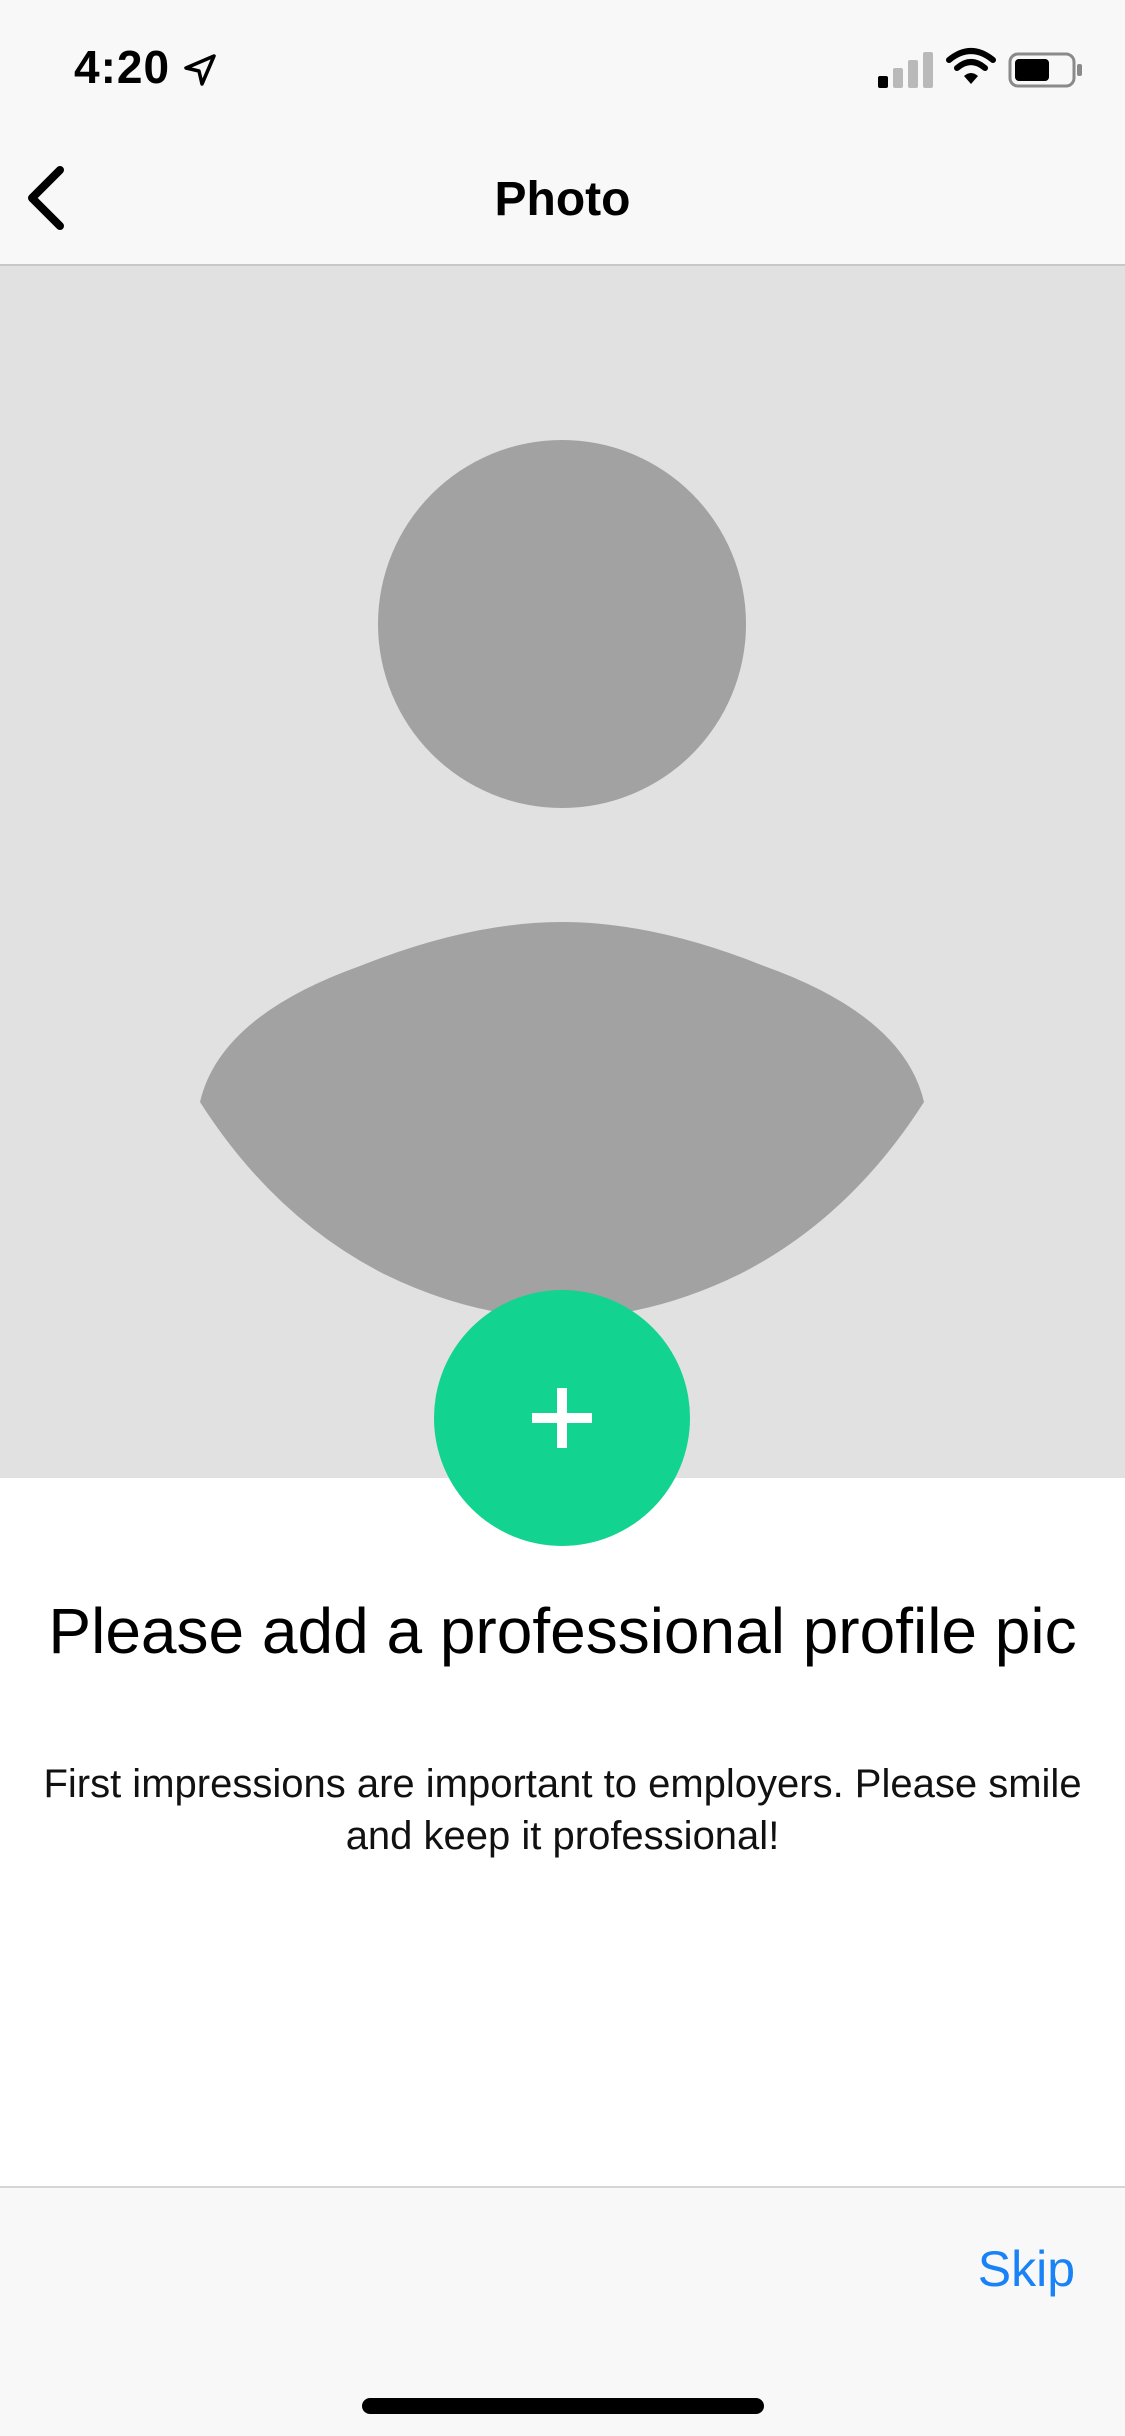 The height and width of the screenshot is (2436, 1125). Describe the element at coordinates (562, 66) in the screenshot. I see `status-bar: 4:20` at that location.